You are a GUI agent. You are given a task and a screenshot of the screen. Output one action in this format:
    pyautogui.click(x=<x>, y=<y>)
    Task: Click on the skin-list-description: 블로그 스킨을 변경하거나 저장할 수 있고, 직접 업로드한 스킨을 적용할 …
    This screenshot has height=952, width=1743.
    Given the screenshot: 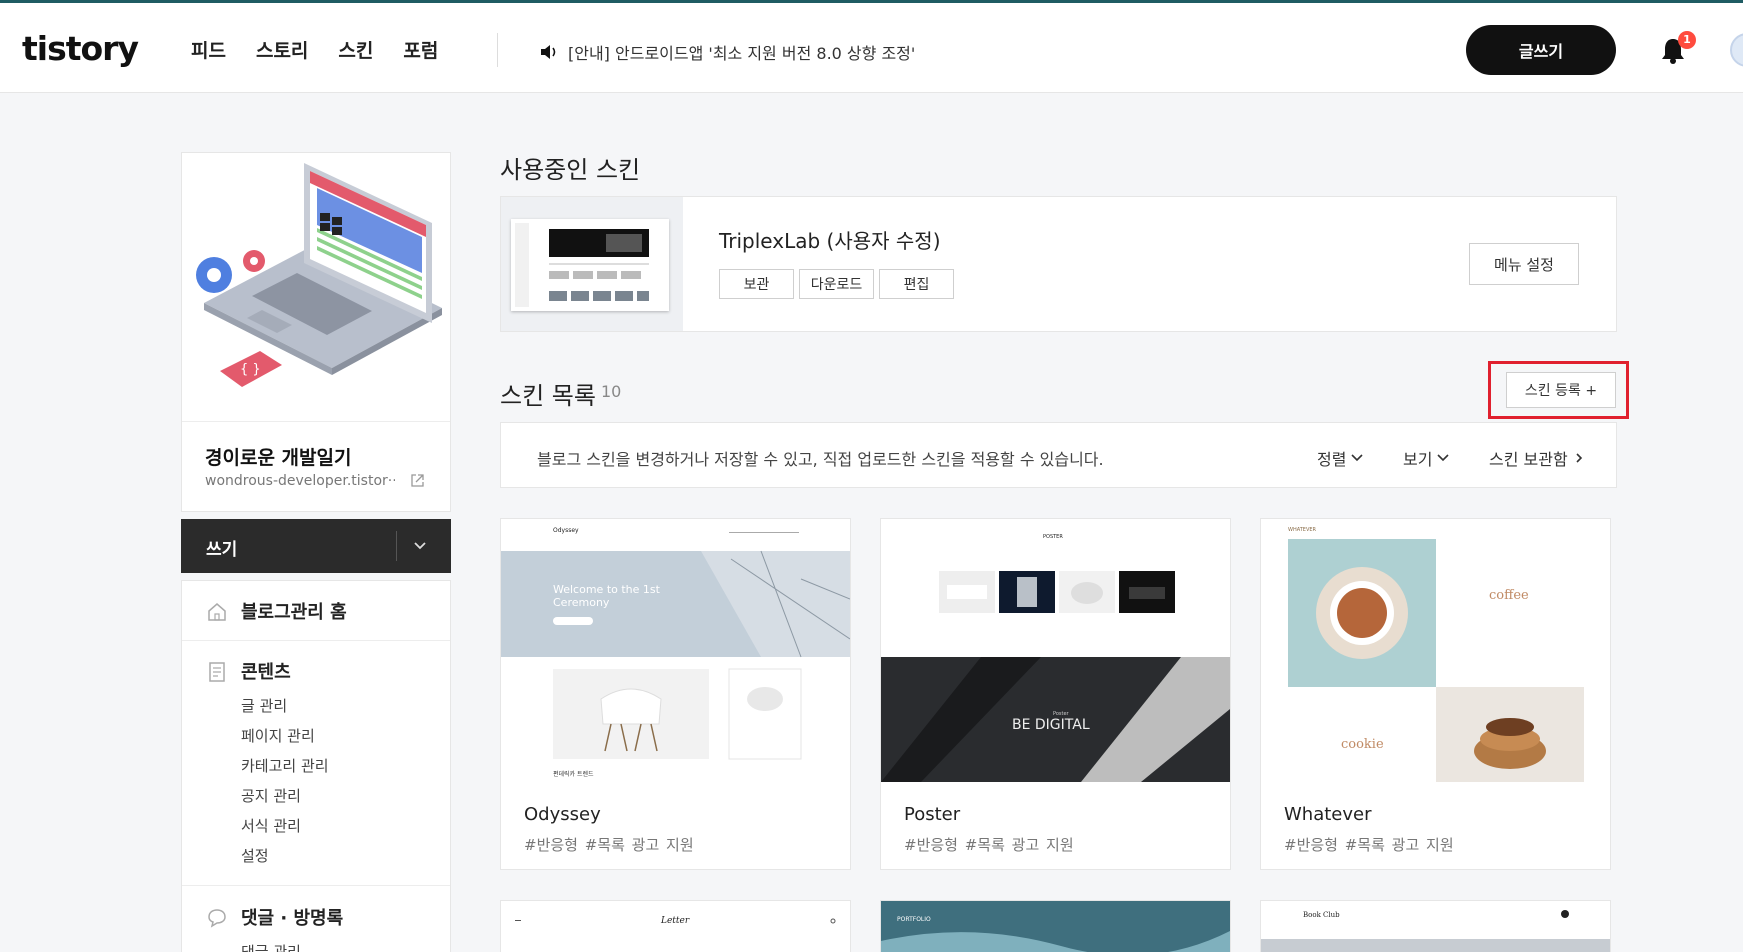 What is the action you would take?
    pyautogui.click(x=820, y=459)
    